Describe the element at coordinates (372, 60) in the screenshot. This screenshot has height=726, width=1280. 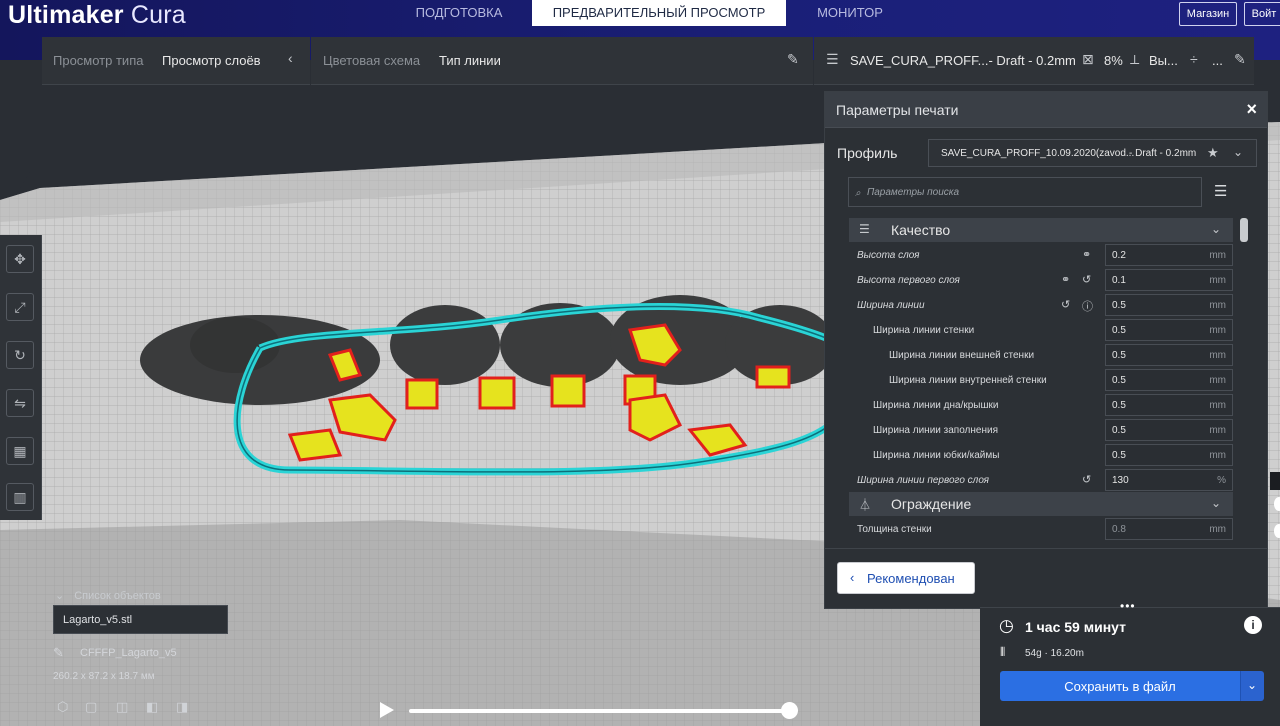
I see `color-scheme-label: Цветовая схема` at that location.